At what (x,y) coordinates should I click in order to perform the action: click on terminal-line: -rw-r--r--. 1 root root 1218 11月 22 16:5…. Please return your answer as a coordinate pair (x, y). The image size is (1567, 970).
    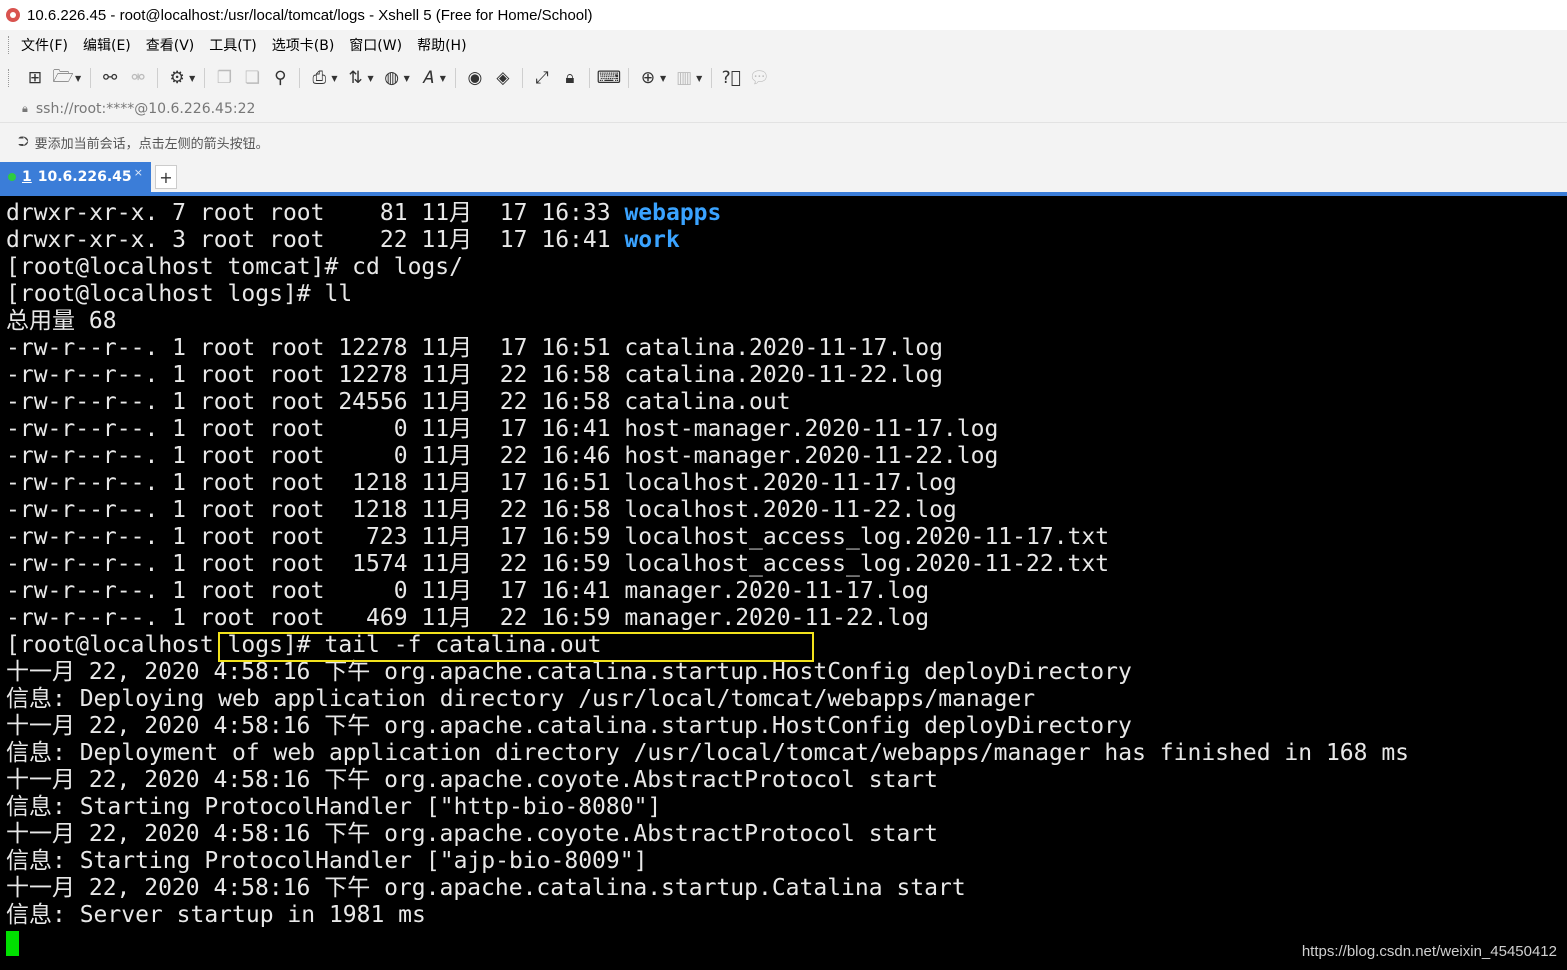
    Looking at the image, I should click on (481, 510).